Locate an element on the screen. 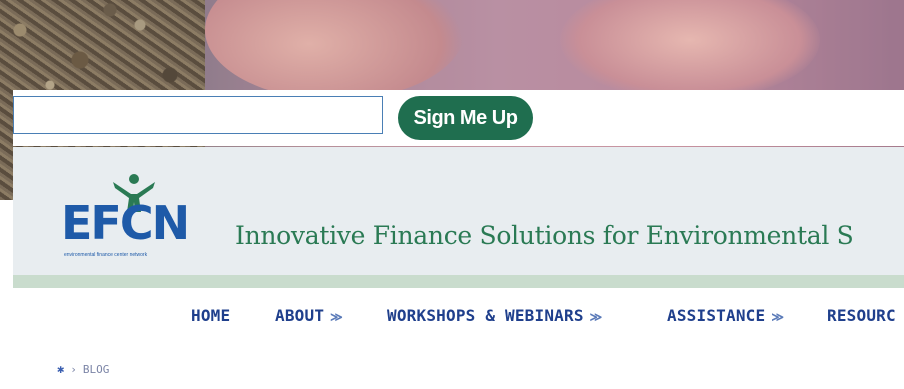 The width and height of the screenshot is (904, 389). nav-item-label: RESOURC is located at coordinates (861, 315).